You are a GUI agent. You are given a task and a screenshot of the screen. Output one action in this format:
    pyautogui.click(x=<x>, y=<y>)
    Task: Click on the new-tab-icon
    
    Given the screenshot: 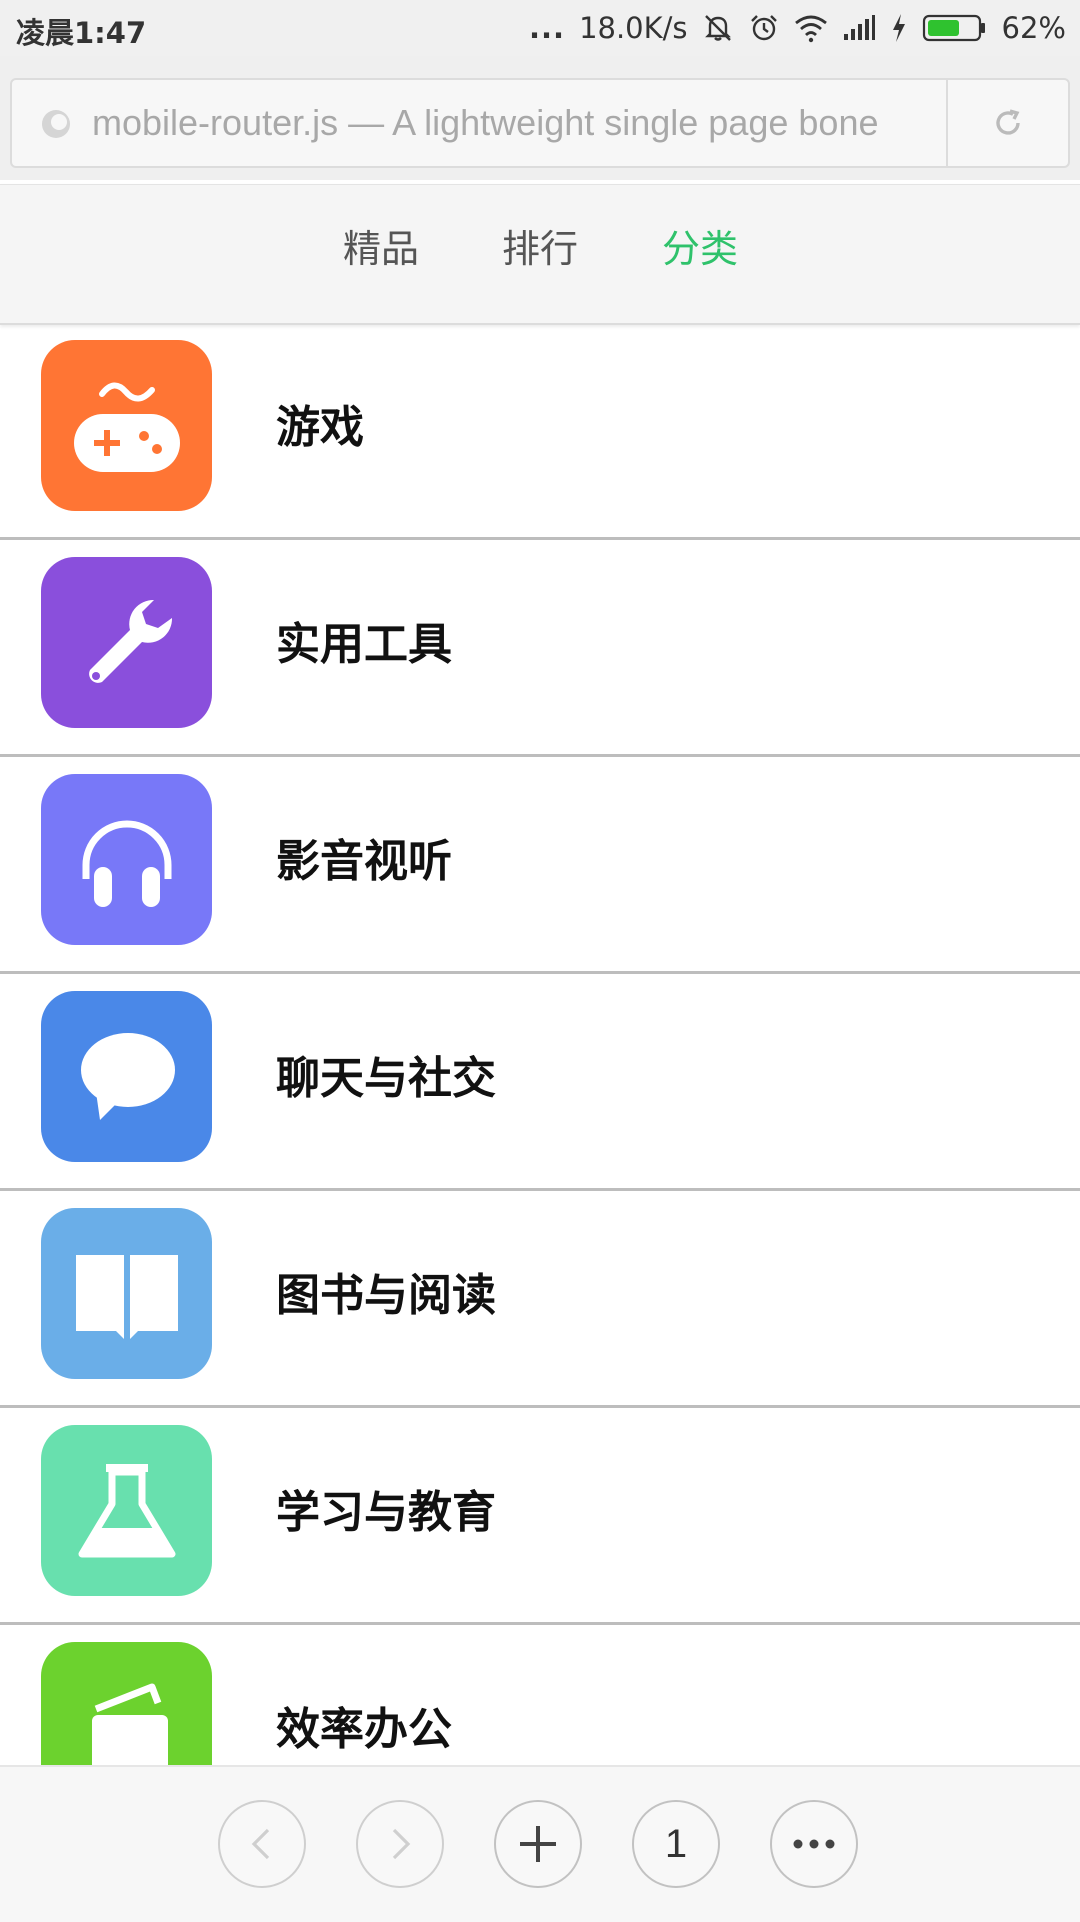 What is the action you would take?
    pyautogui.click(x=538, y=1844)
    